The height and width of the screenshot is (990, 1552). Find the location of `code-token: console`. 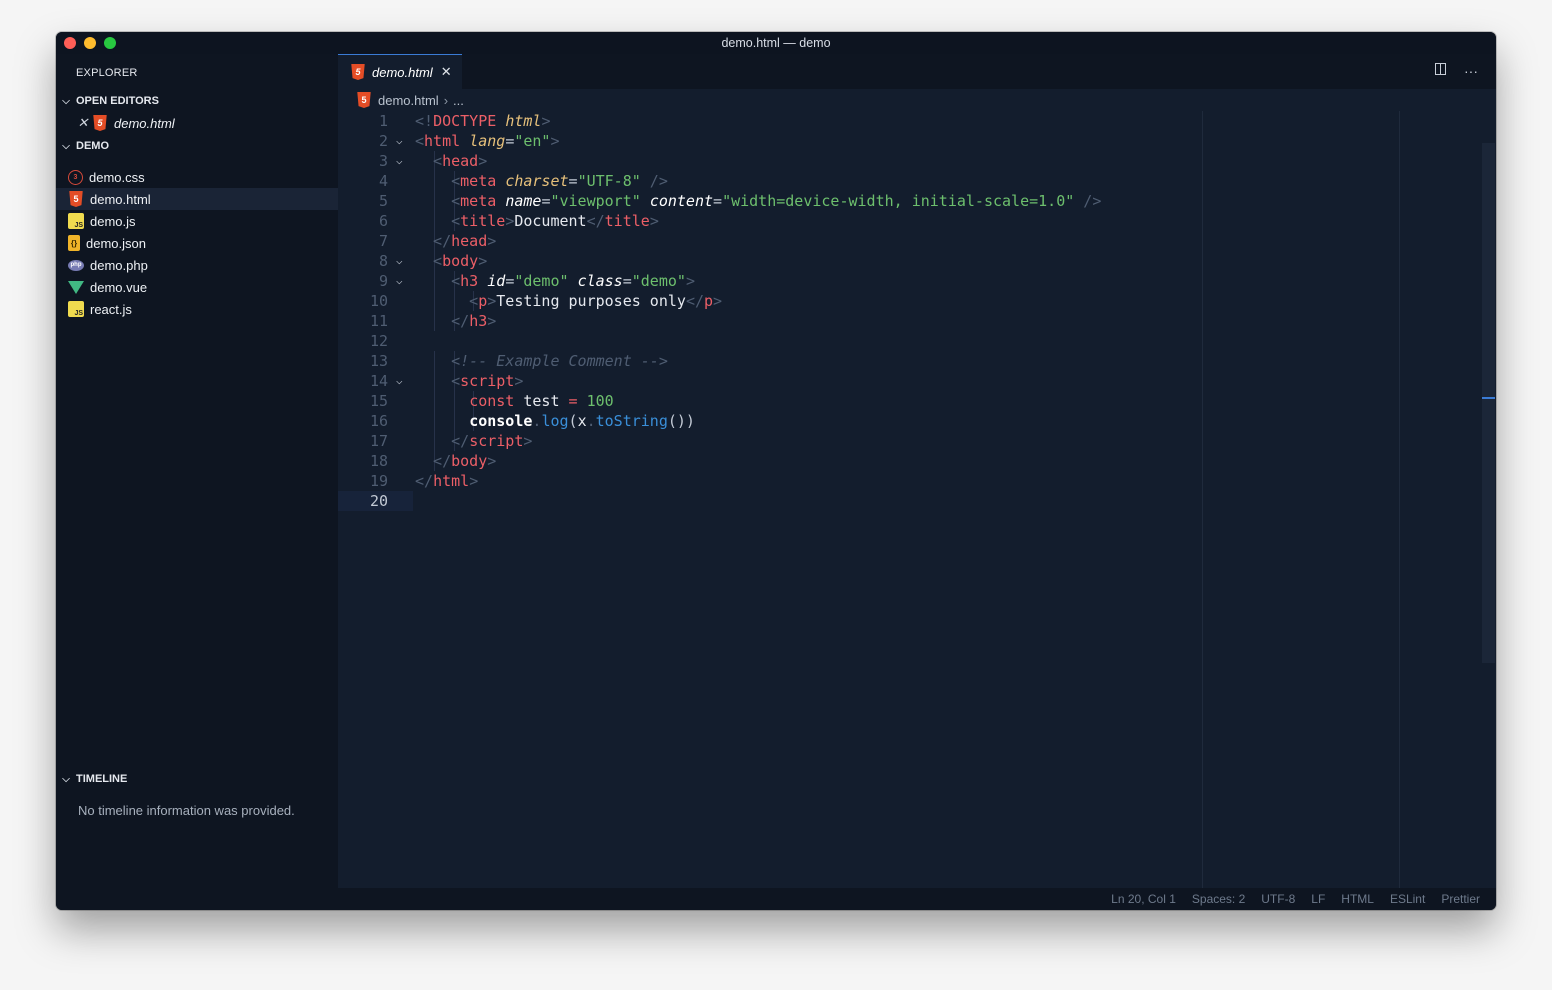

code-token: console is located at coordinates (501, 421).